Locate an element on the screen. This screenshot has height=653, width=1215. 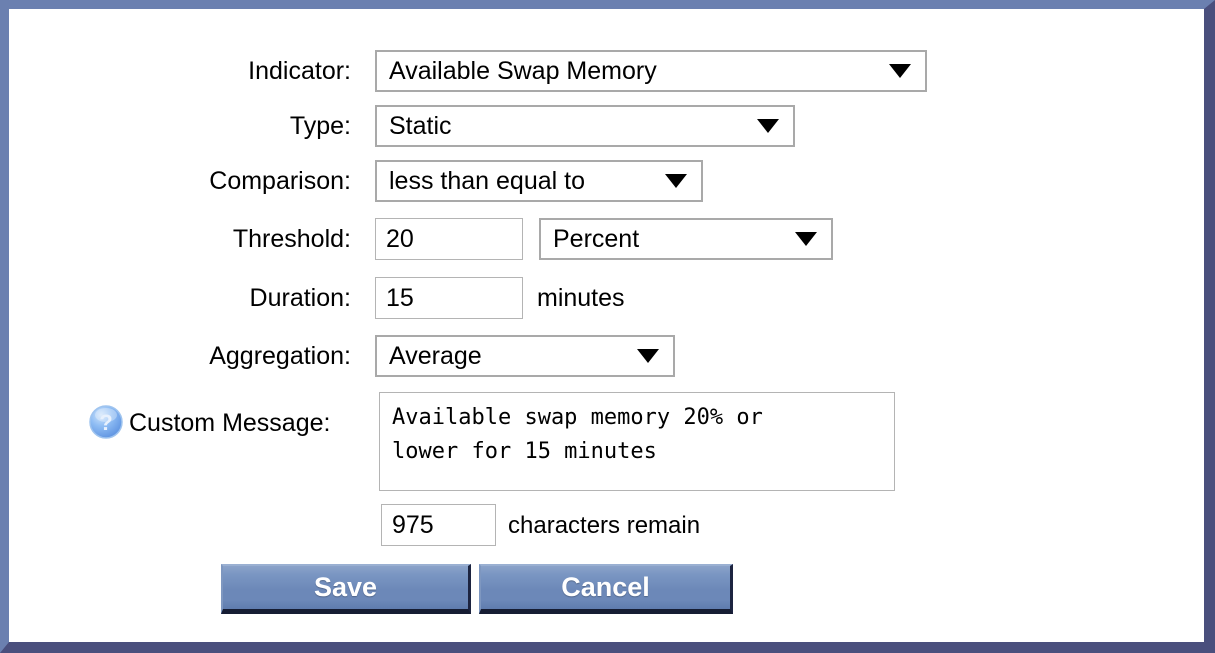
aggregation-select: Average is located at coordinates (525, 356).